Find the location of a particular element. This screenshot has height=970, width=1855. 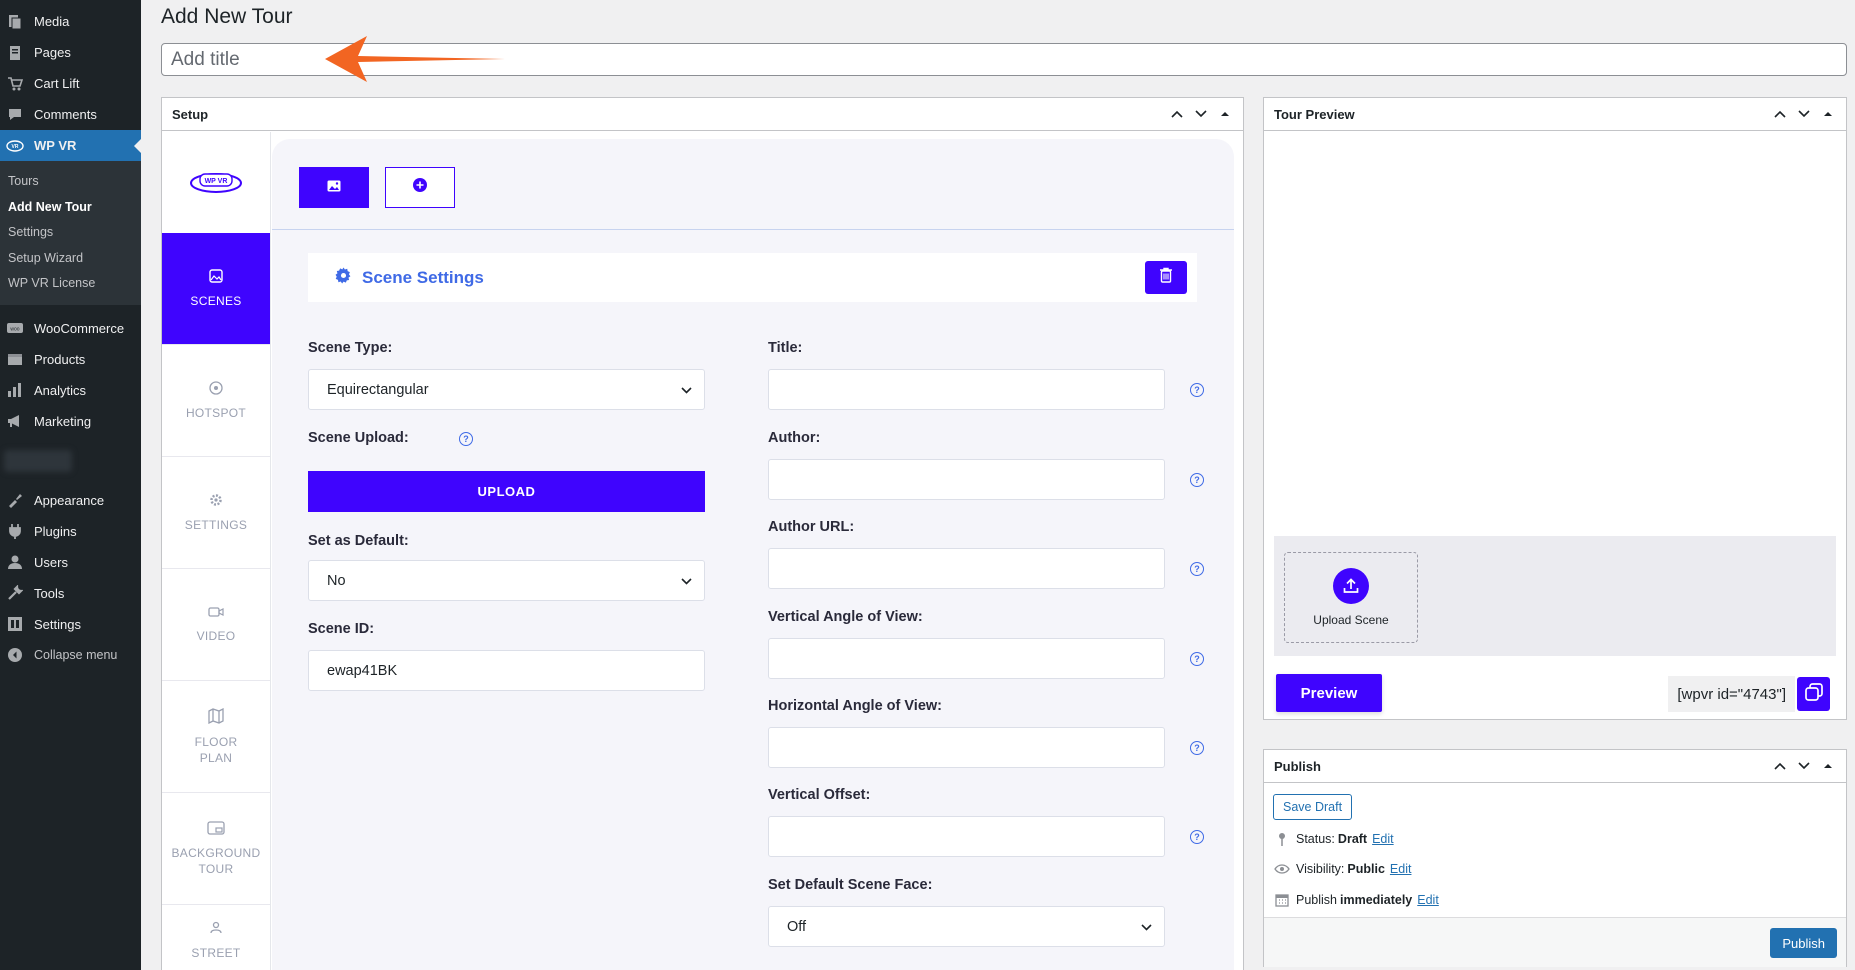

collapse-icon is located at coordinates (15, 655).